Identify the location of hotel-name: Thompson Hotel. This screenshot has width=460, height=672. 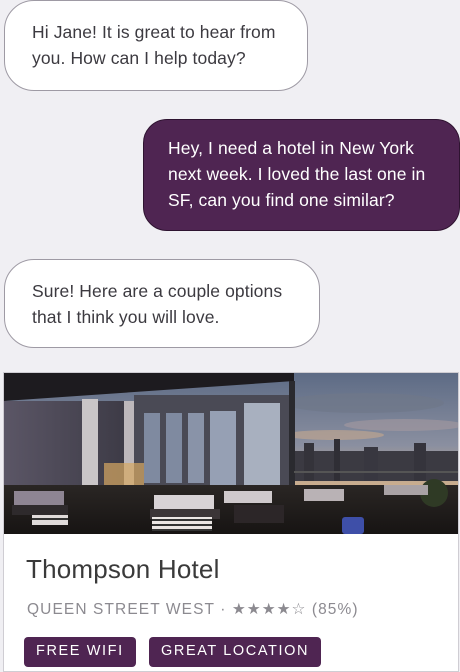
(123, 569).